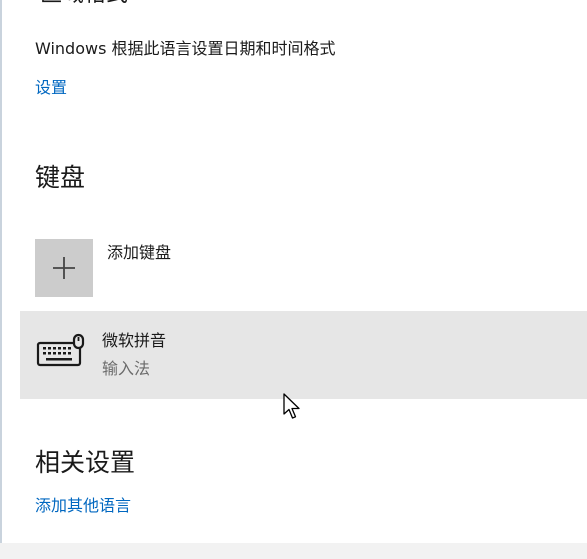 The image size is (587, 559). What do you see at coordinates (291, 406) in the screenshot?
I see `mouse-pointer-icon` at bounding box center [291, 406].